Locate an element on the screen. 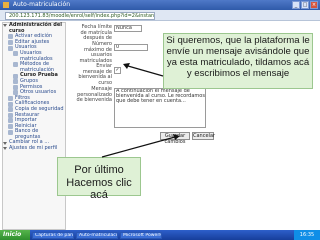 The image size is (320, 240). sidebar-item-label: Ajustes de mi perfil is located at coordinates (33, 148).